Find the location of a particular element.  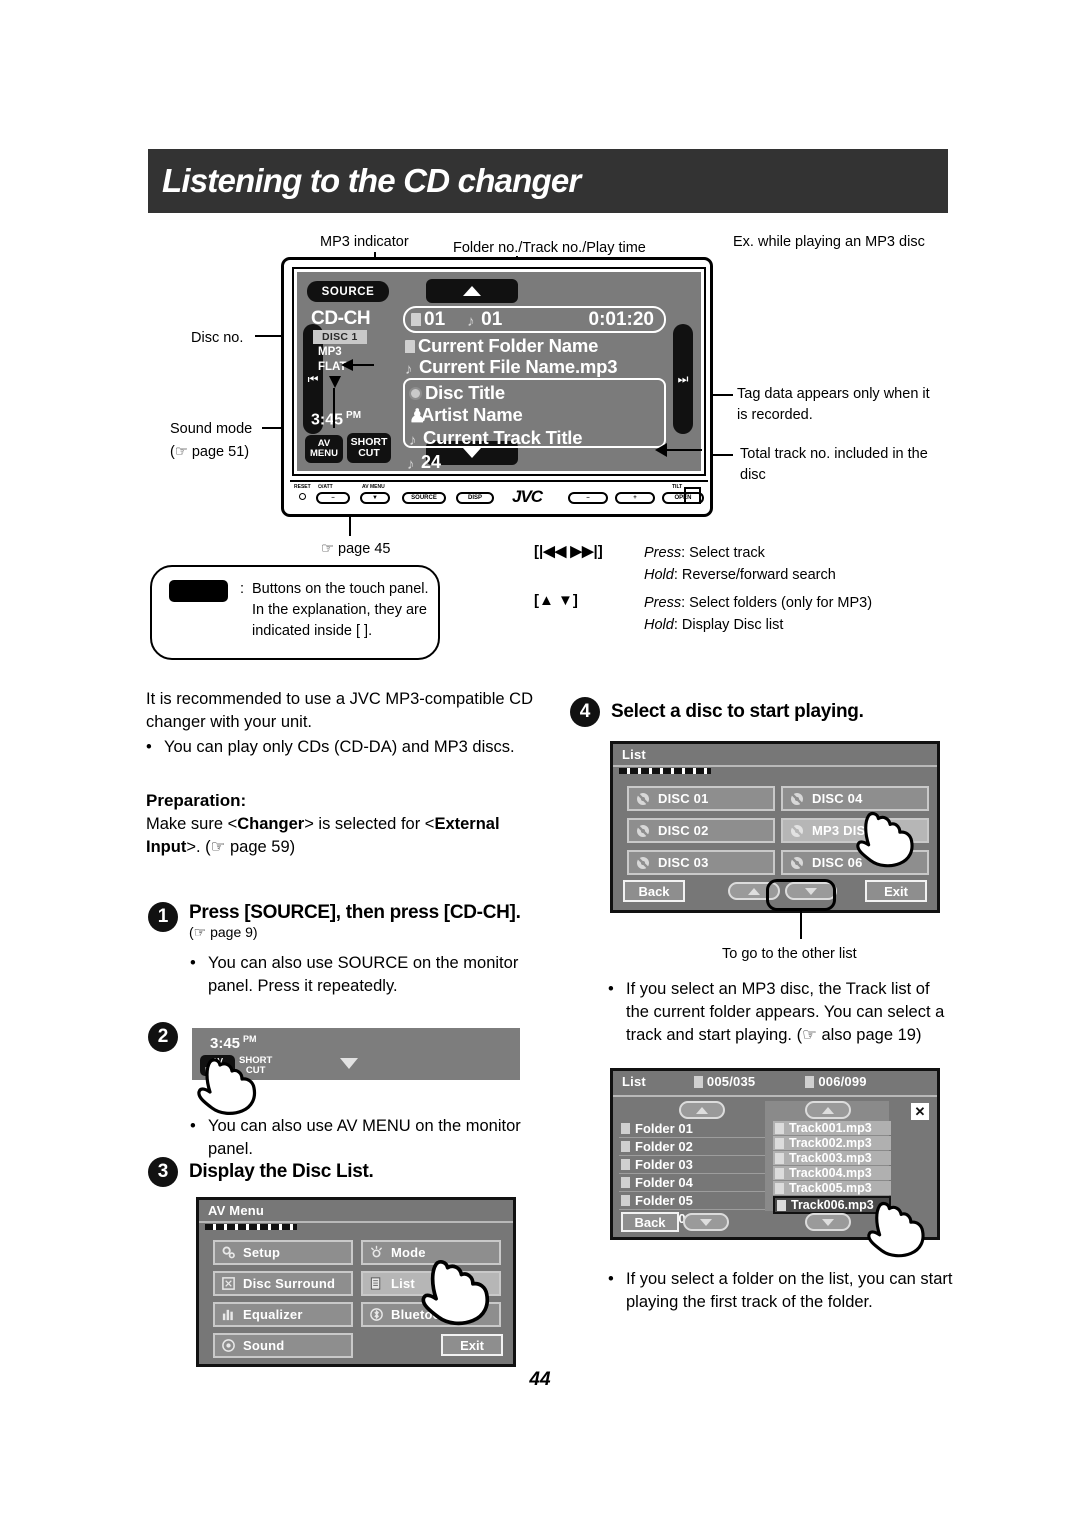

folder-counter: 005/035 is located at coordinates (731, 1081).